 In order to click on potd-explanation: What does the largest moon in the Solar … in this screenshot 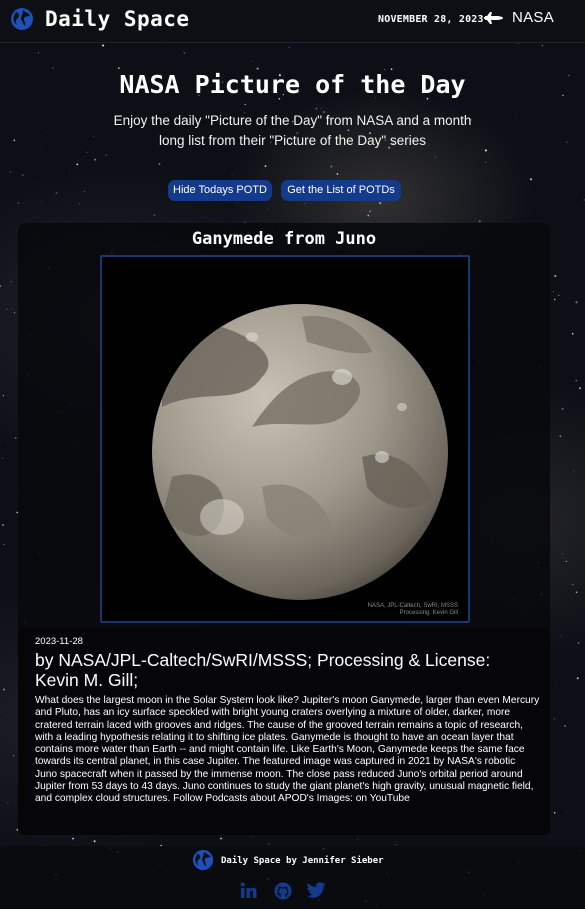, I will do `click(287, 750)`.